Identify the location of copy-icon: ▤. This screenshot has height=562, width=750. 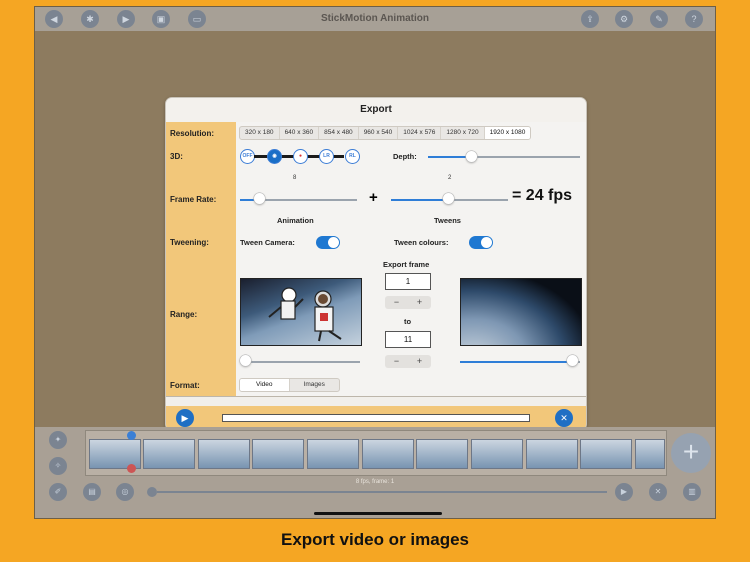
(92, 492).